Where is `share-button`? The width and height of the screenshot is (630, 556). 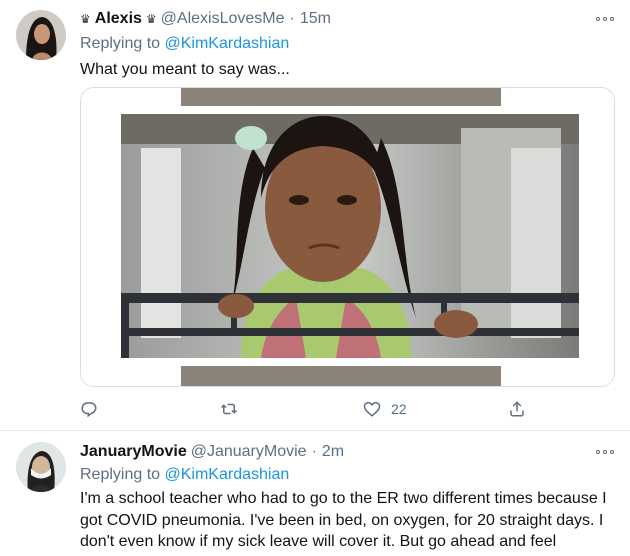
share-button is located at coordinates (517, 409).